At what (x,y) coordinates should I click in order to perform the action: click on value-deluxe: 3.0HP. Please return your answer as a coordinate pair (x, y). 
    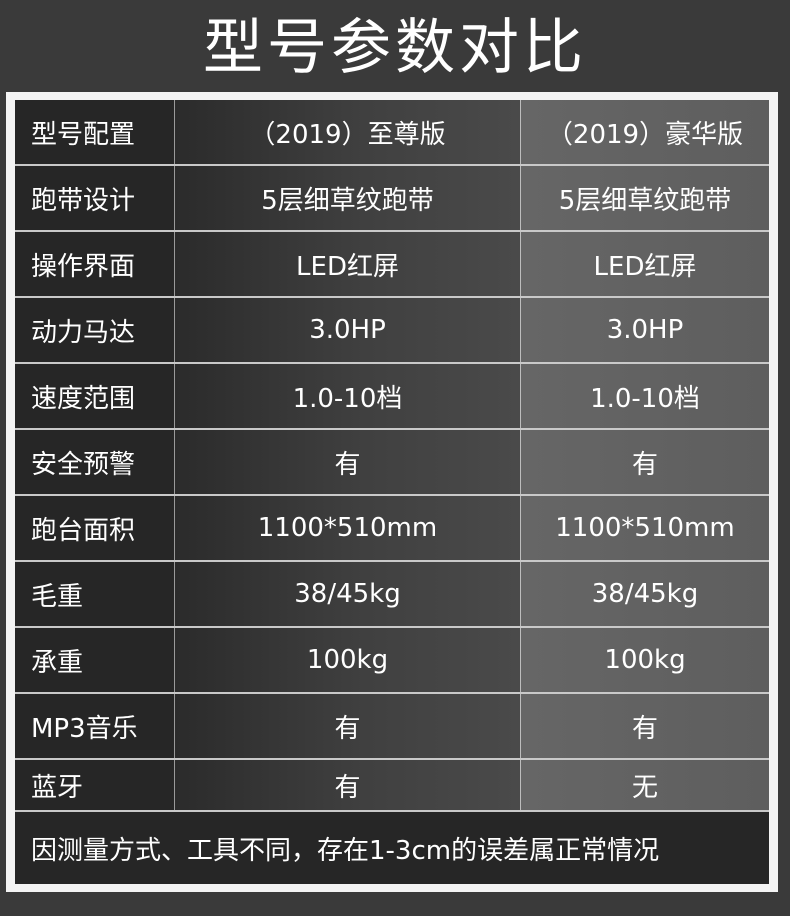
    Looking at the image, I should click on (645, 330).